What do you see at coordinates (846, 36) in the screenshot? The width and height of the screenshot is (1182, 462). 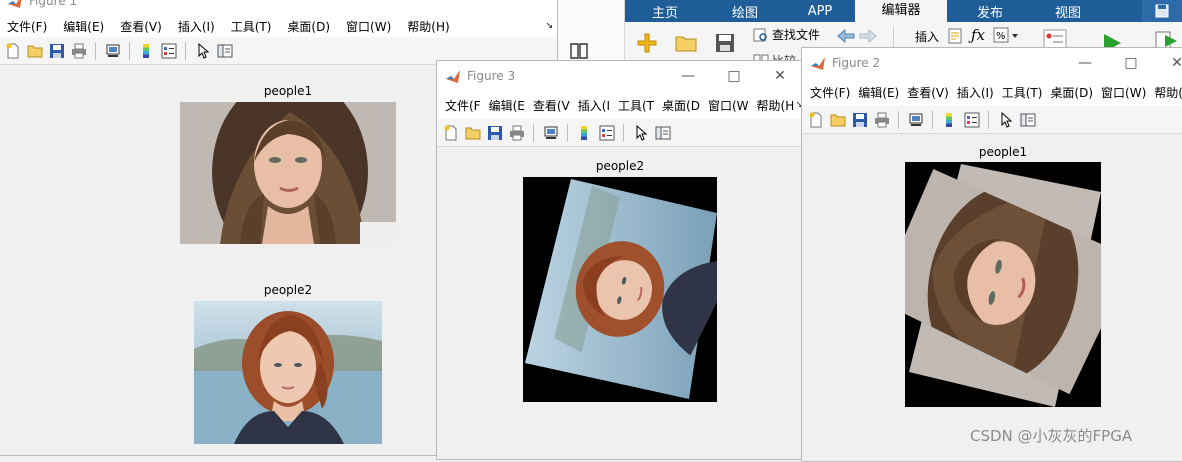 I see `back-arrow-icon` at bounding box center [846, 36].